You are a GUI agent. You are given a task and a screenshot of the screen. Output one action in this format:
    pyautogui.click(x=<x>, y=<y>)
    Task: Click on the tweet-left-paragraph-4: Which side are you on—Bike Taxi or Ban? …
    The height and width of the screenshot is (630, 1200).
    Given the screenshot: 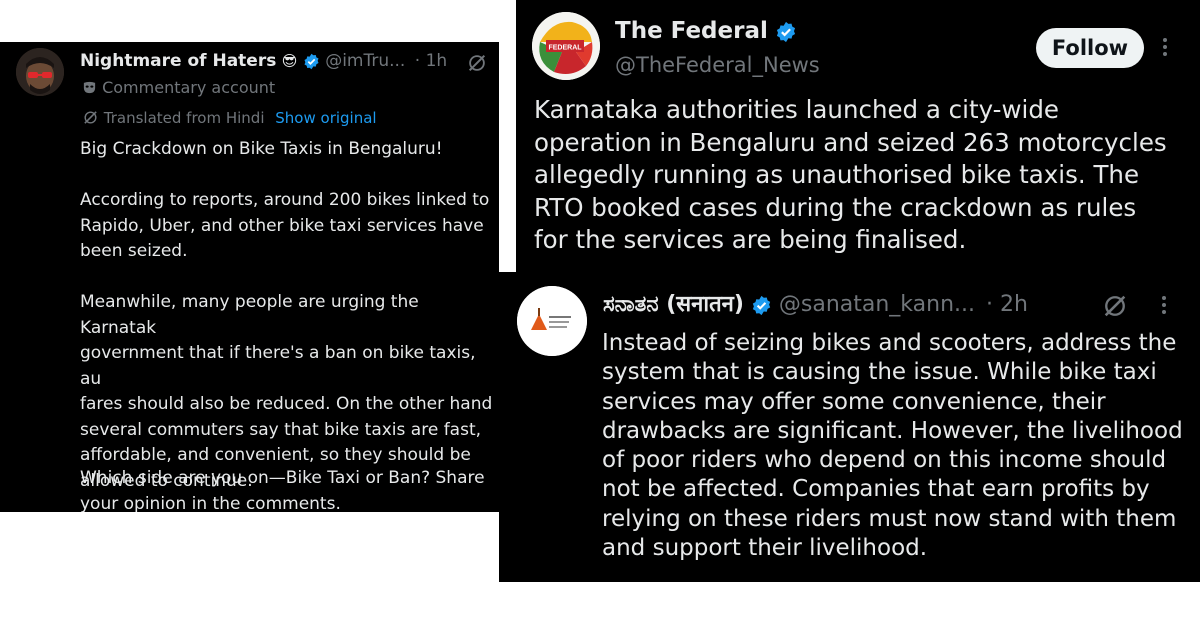 What is the action you would take?
    pyautogui.click(x=282, y=490)
    